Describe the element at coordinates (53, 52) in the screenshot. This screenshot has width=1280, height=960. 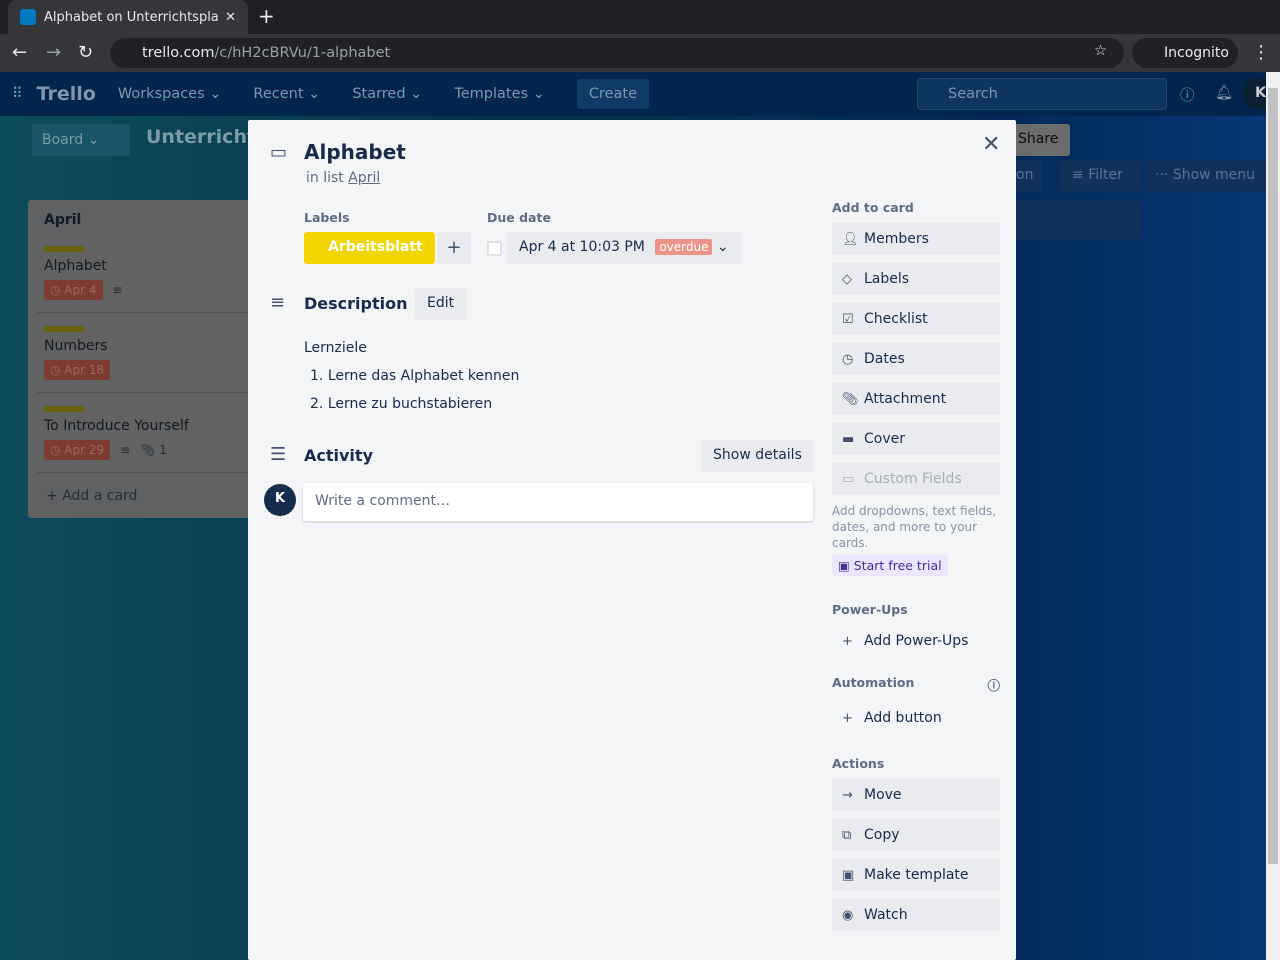
I see `forward-icon: →` at that location.